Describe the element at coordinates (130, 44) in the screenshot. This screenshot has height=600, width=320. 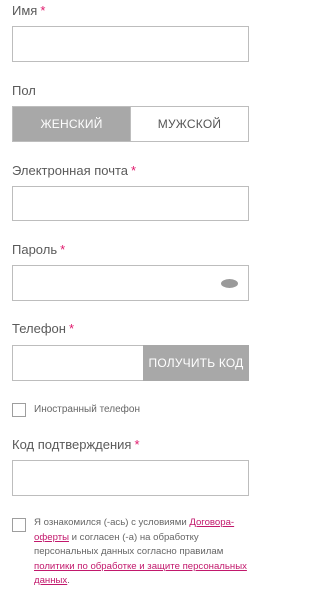
I see `name-input` at that location.